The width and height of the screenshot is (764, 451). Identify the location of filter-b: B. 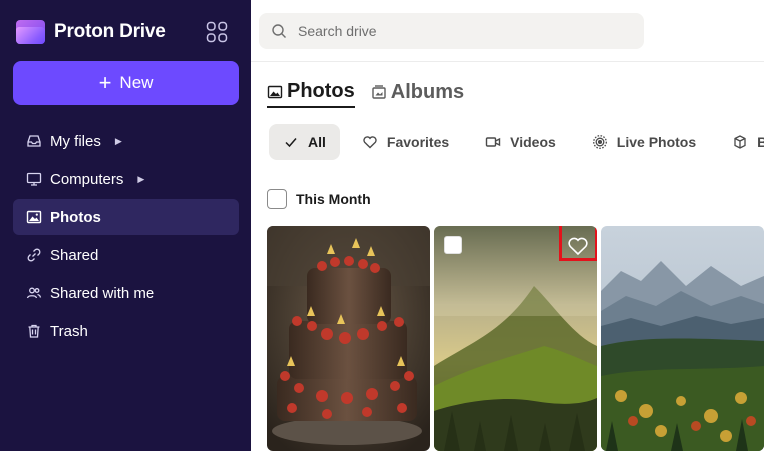
(741, 142).